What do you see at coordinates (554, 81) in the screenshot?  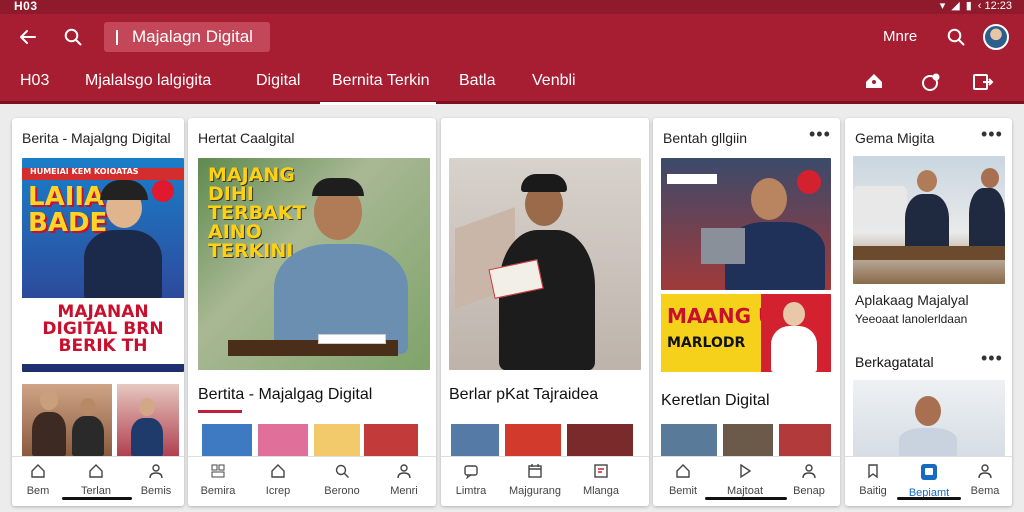 I see `tab-venbli: Venbli` at bounding box center [554, 81].